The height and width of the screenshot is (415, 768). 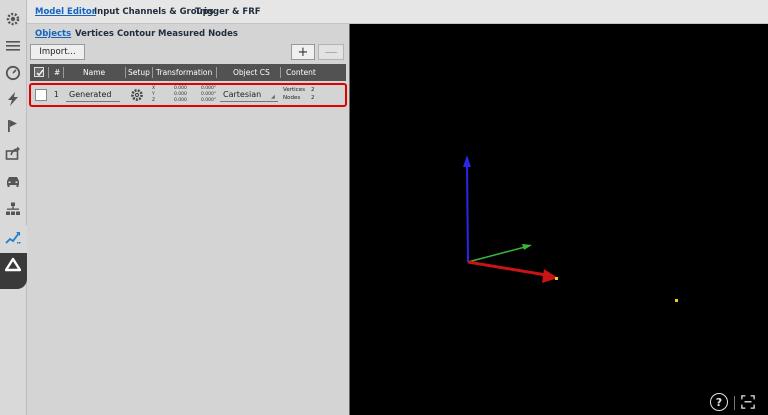 I want to click on object-cs-select: Cartesian, so click(x=249, y=95).